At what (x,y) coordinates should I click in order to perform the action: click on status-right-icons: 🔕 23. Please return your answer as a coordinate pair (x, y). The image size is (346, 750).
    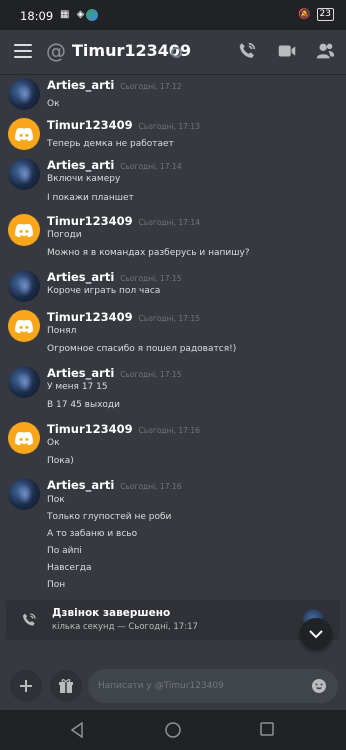
    Looking at the image, I should click on (316, 14).